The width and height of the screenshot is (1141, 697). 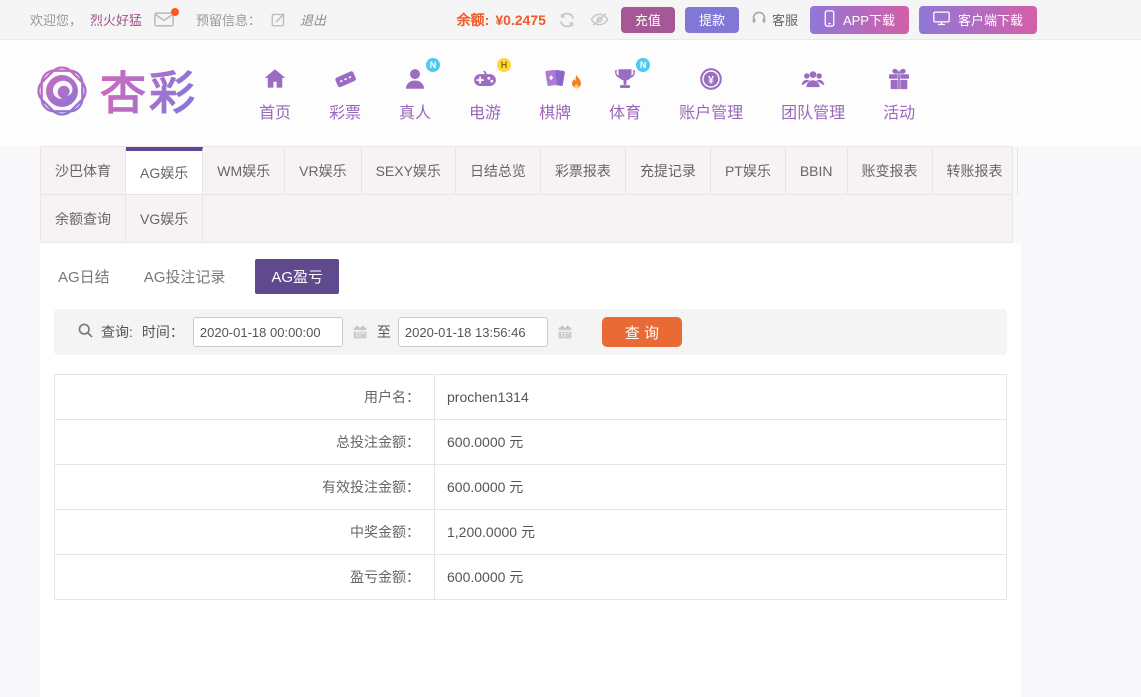 I want to click on main-nav: 首页 彩票 N 真人 H 电游 棋牌 N 体育 ¥ 账户管理 团队管理 活动, so click(x=587, y=90).